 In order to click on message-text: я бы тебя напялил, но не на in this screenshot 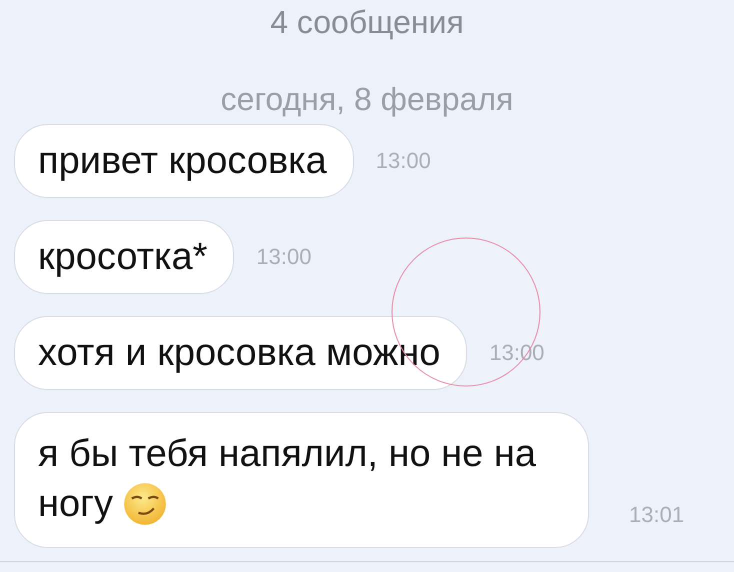, I will do `click(287, 454)`.